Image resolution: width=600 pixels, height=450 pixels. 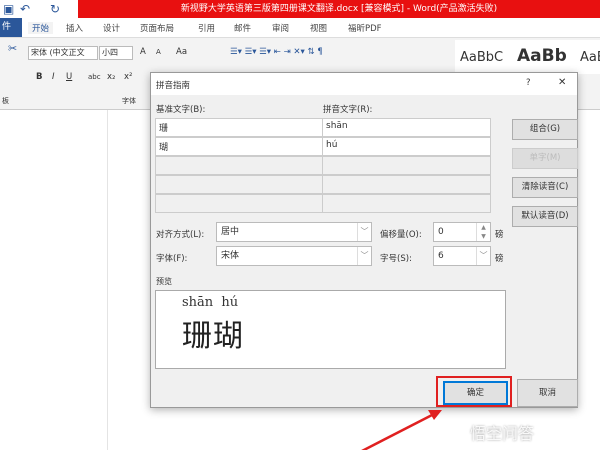 I want to click on watermark: 悟空问答, so click(x=502, y=433).